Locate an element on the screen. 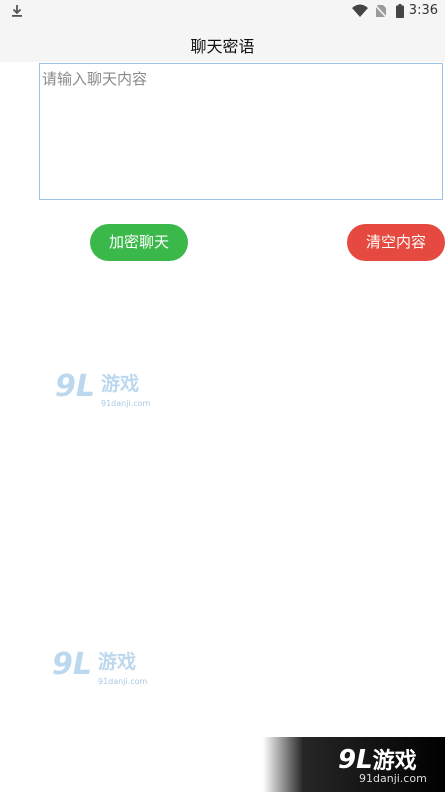 The image size is (445, 792). encrypt-chat-button: 加密聊天 is located at coordinates (139, 242).